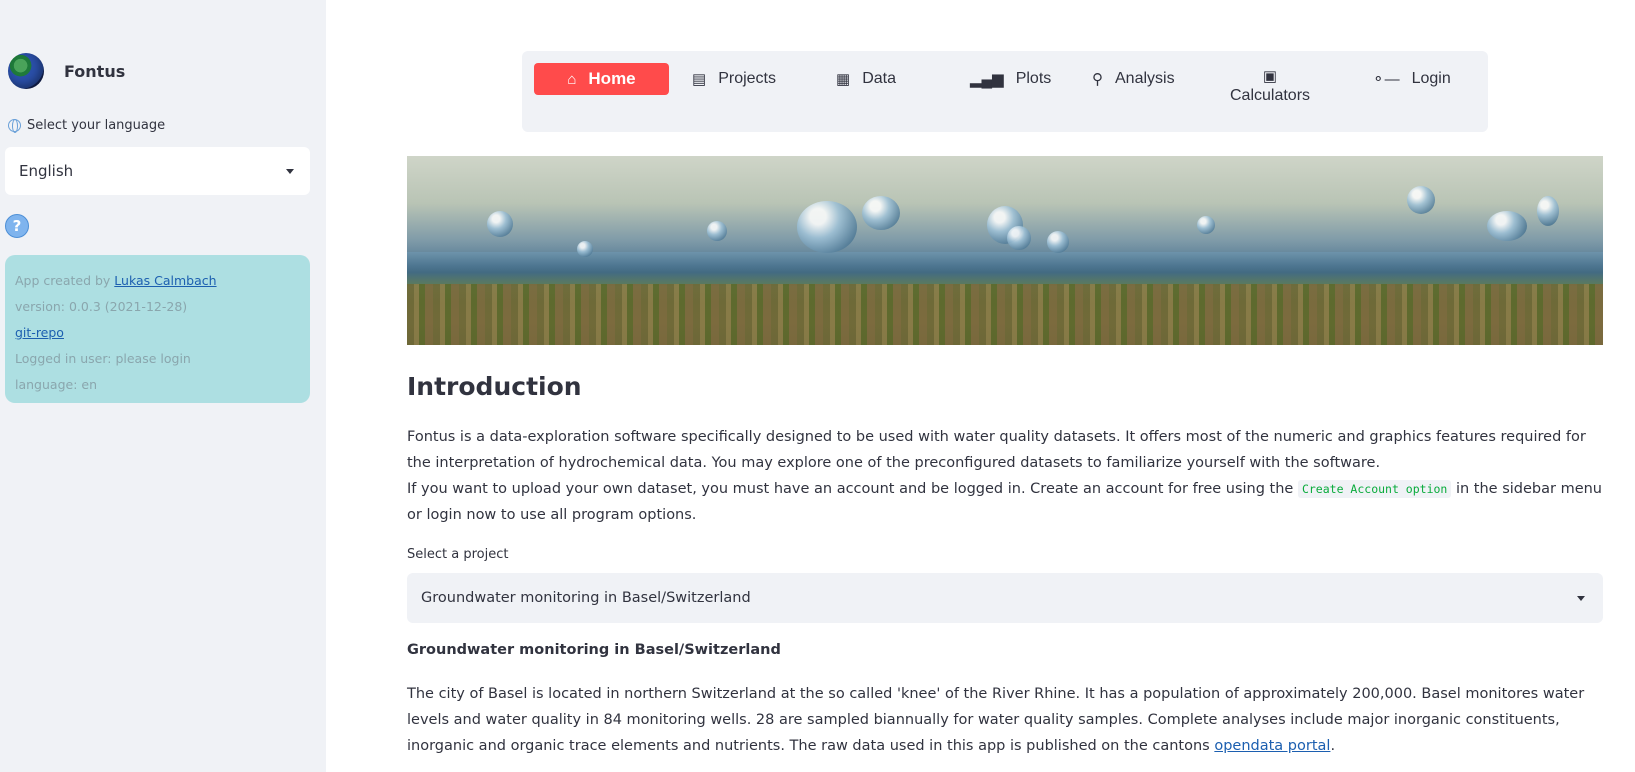 The width and height of the screenshot is (1635, 772). What do you see at coordinates (39, 332) in the screenshot?
I see `git-repo-link: git-repo` at bounding box center [39, 332].